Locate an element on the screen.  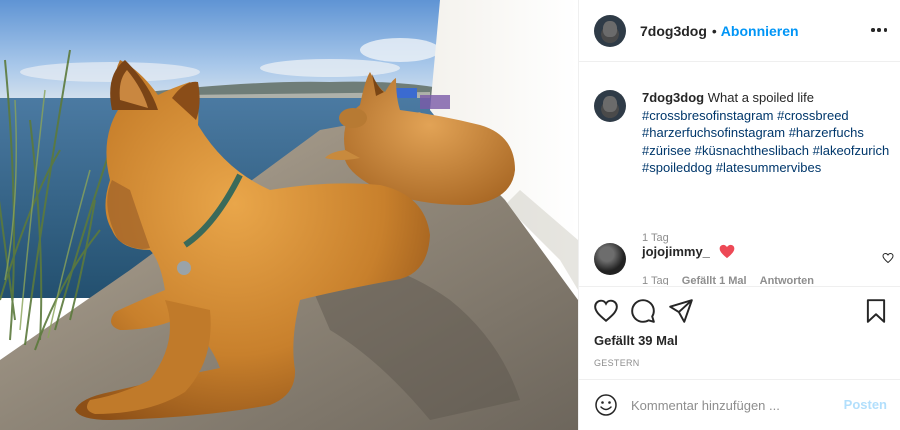
post-header: 7dog3dog • Abonnieren is located at coordinates (739, 31).